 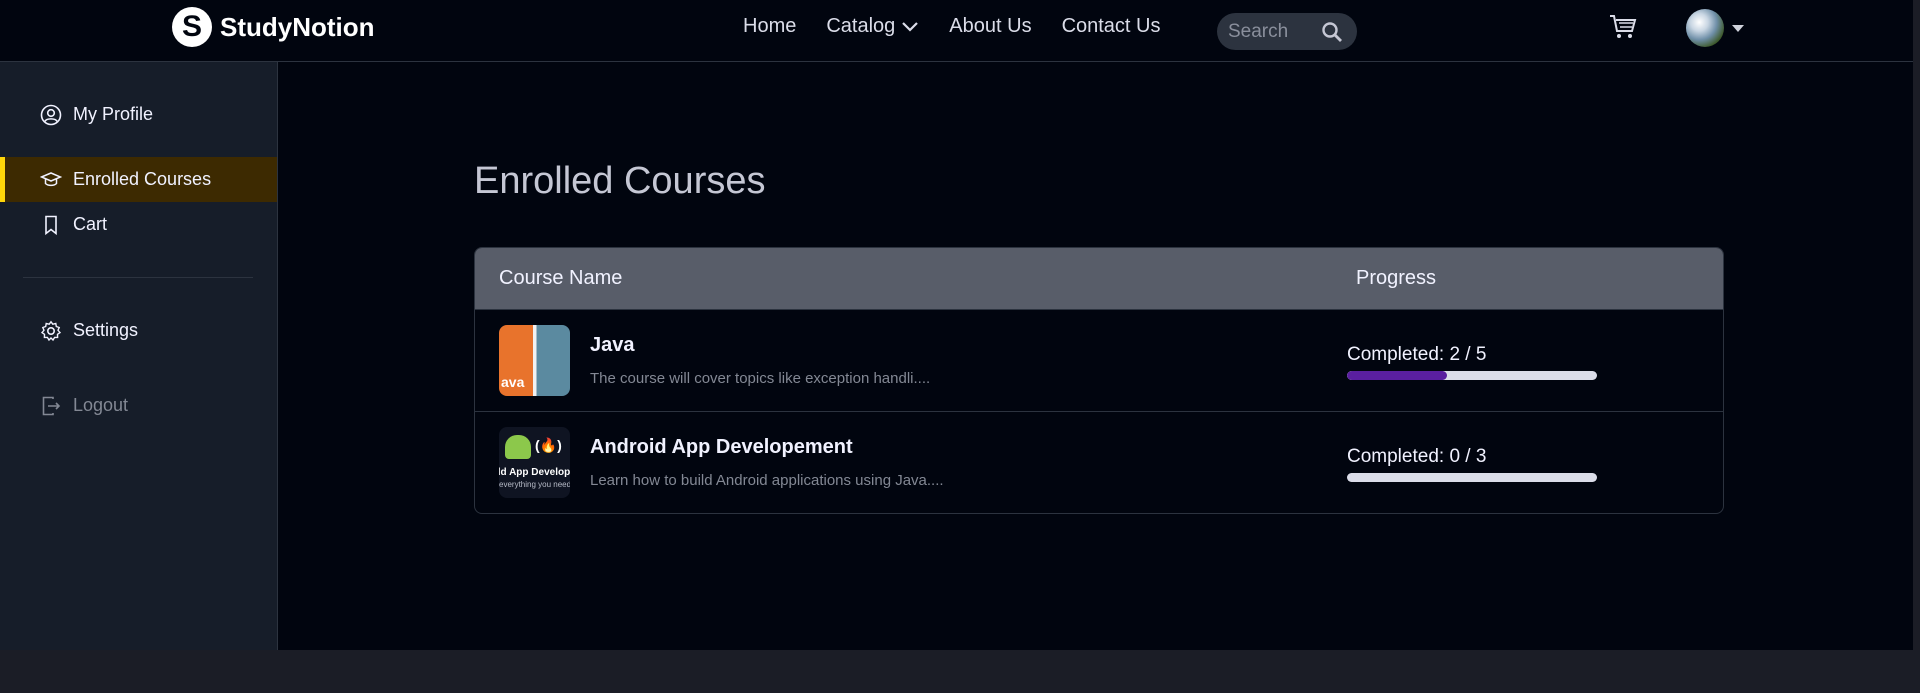 I want to click on freecodecamp-icon: (🔥), so click(x=548, y=445).